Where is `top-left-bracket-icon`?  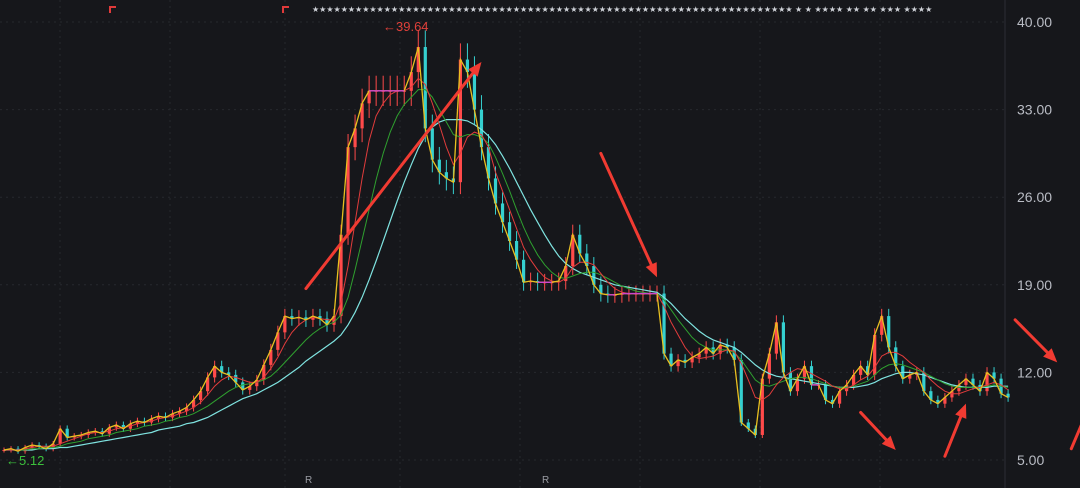
top-left-bracket-icon is located at coordinates (112, 9).